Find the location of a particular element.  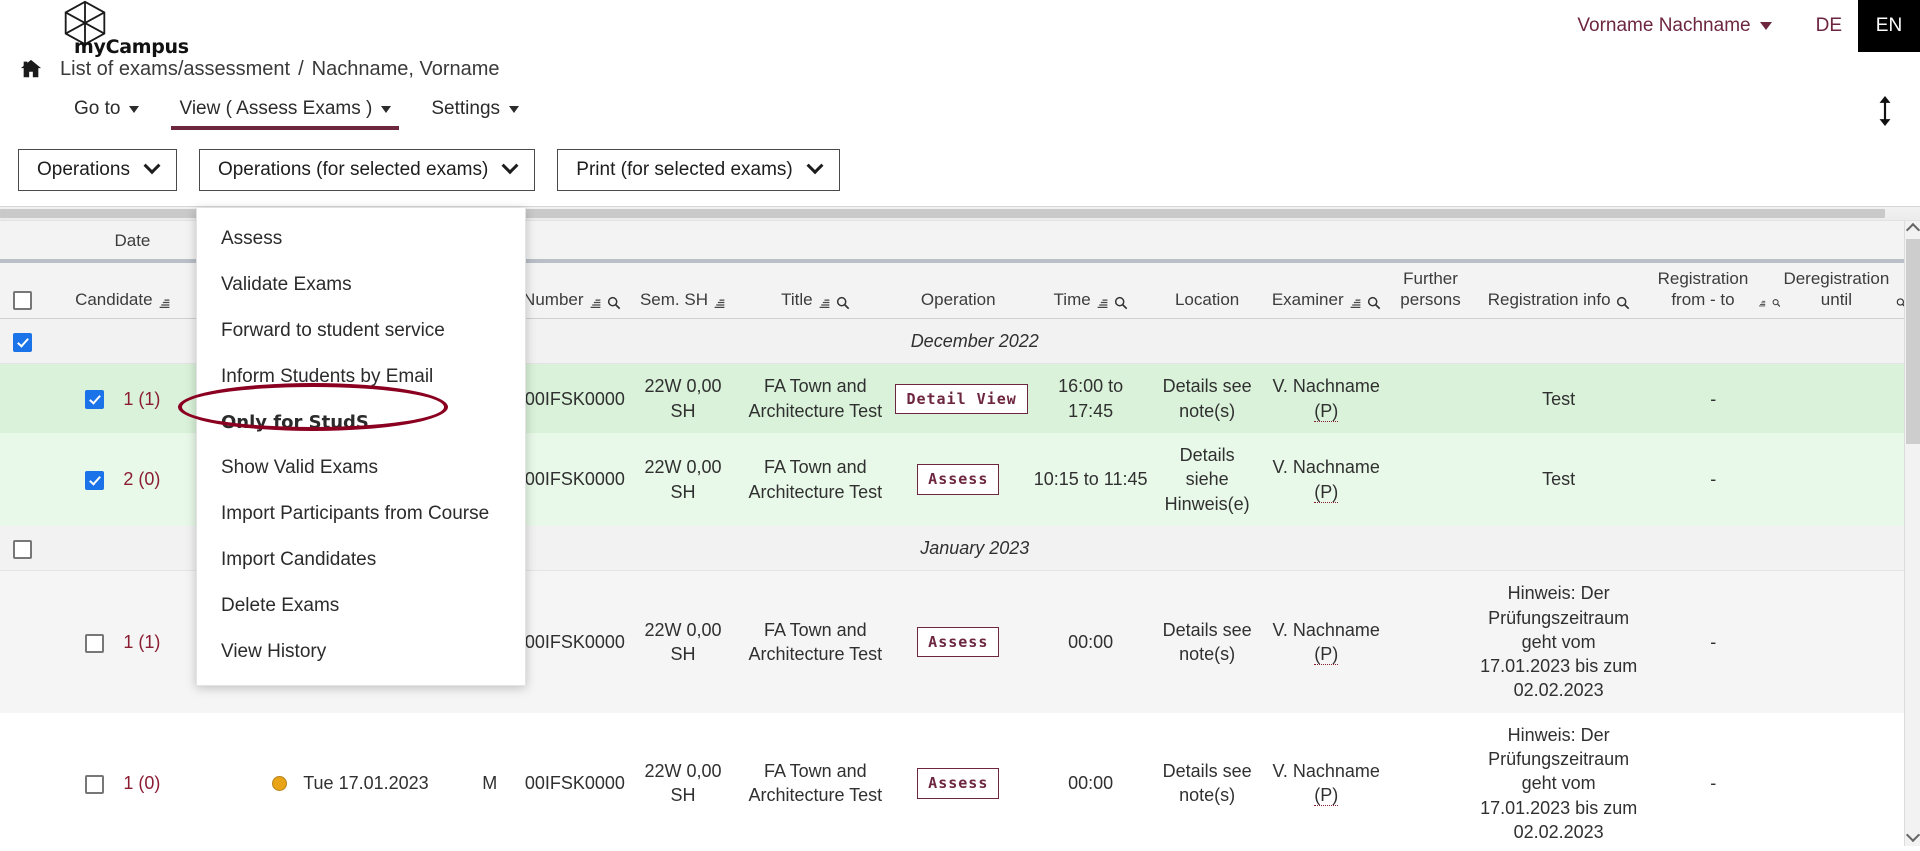

col-header-candidate: Candidate is located at coordinates (123, 290).